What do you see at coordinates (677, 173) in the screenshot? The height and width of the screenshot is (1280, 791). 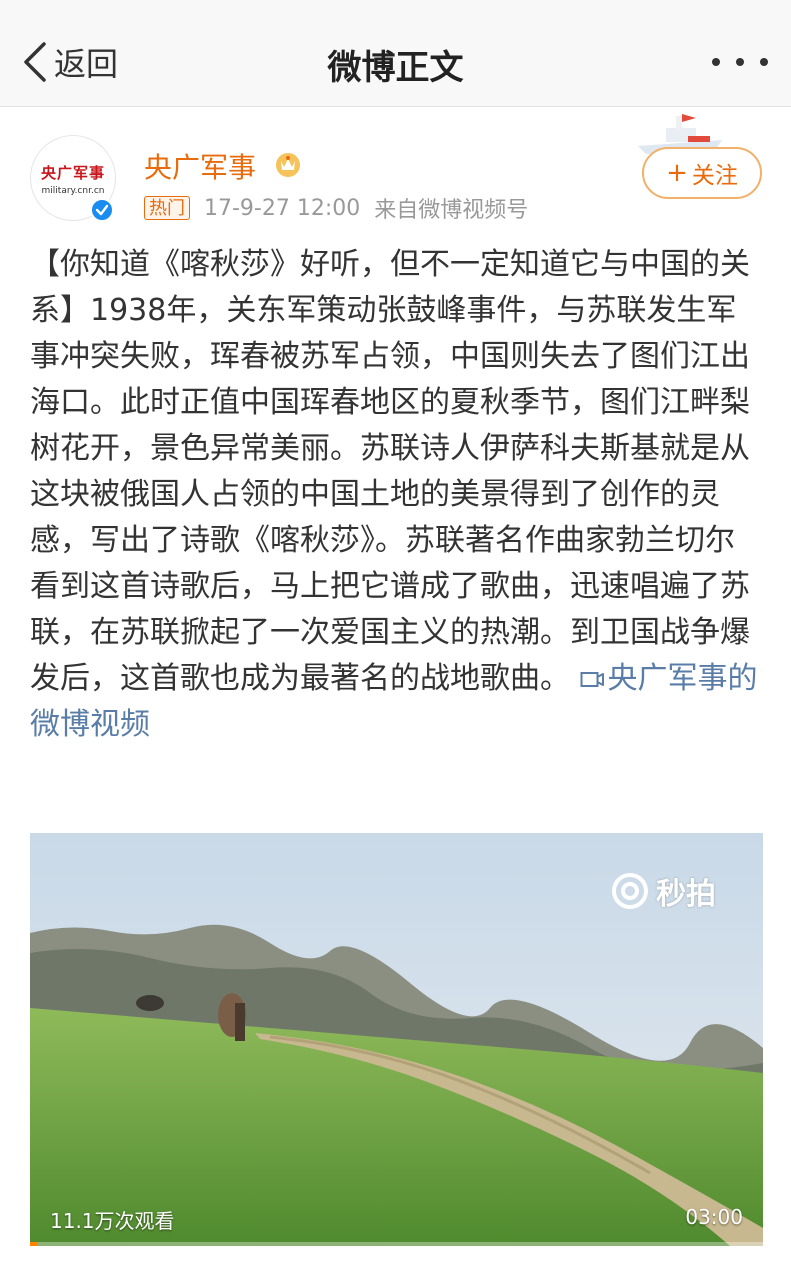 I see `plus-icon: +` at bounding box center [677, 173].